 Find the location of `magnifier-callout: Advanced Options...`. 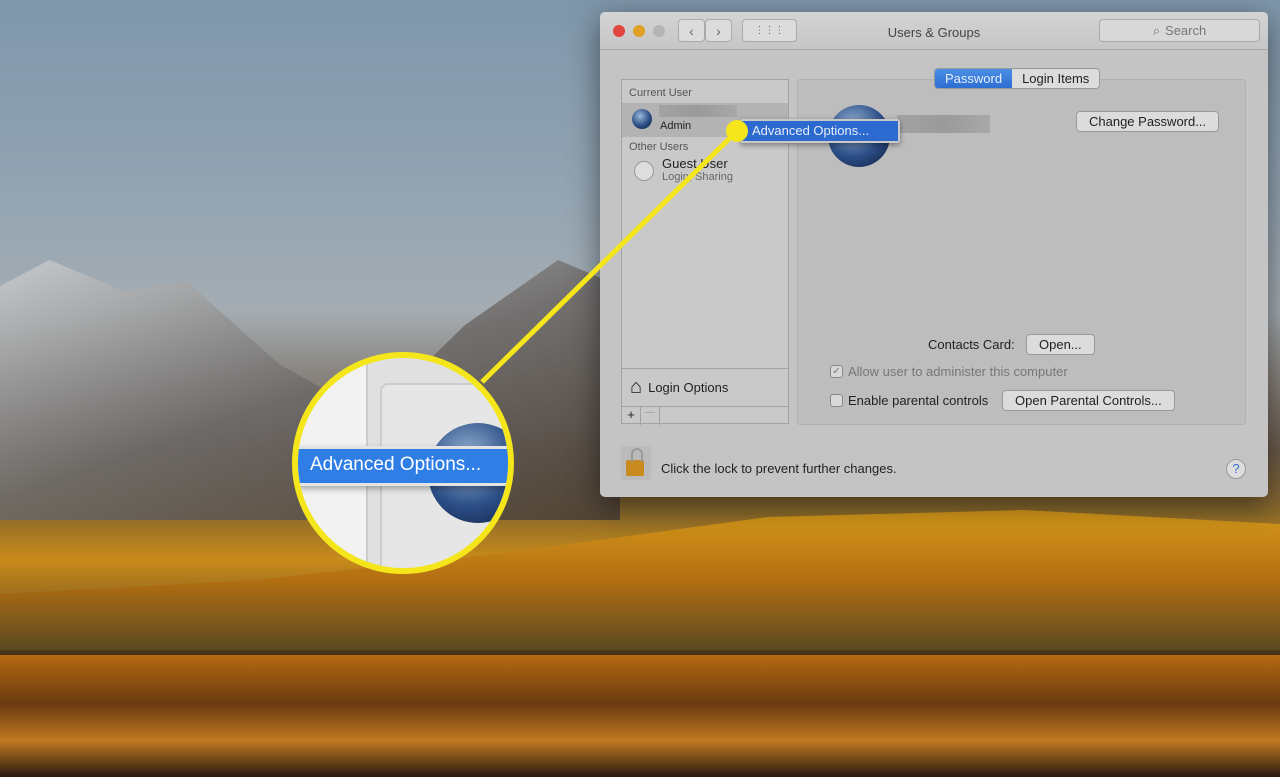

magnifier-callout: Advanced Options... is located at coordinates (403, 463).